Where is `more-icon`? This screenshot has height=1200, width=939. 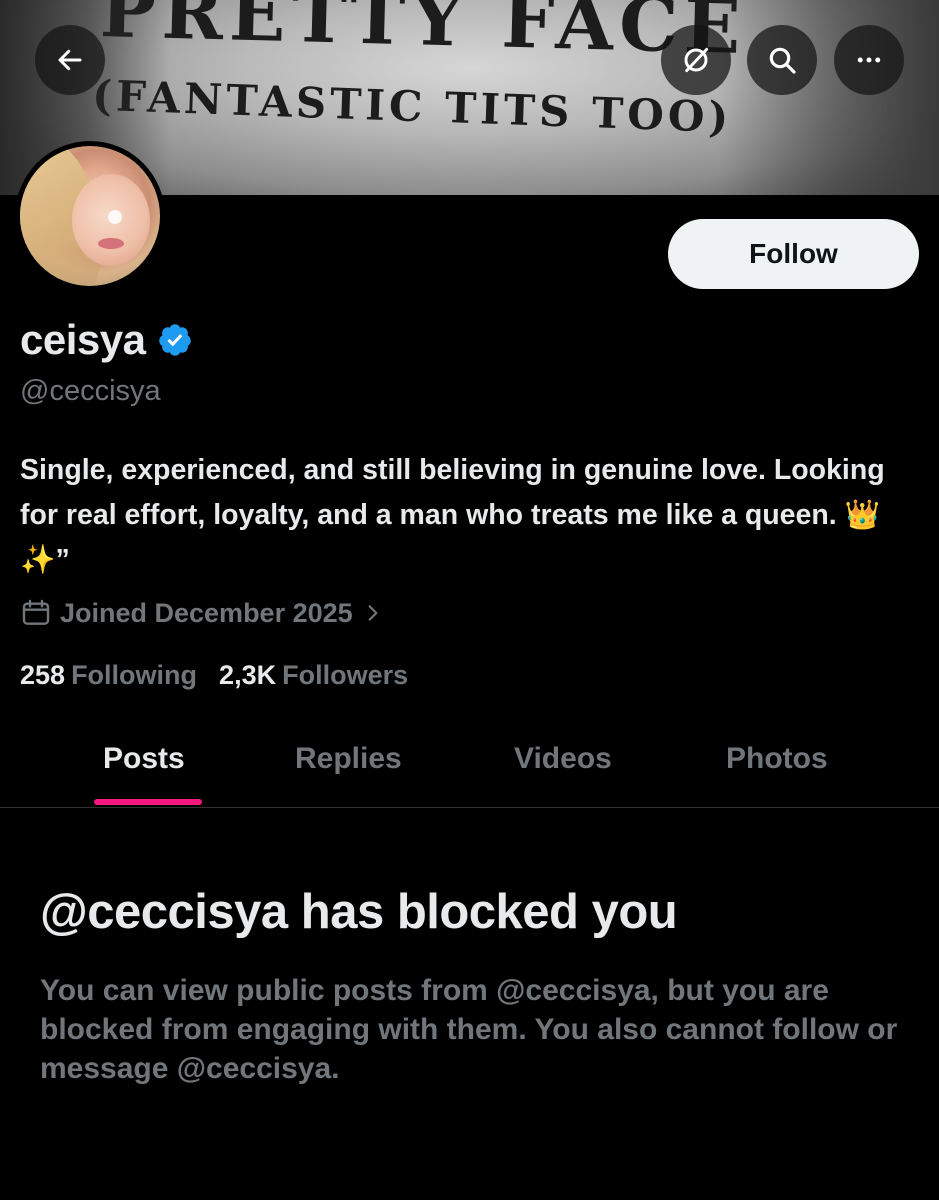 more-icon is located at coordinates (869, 60).